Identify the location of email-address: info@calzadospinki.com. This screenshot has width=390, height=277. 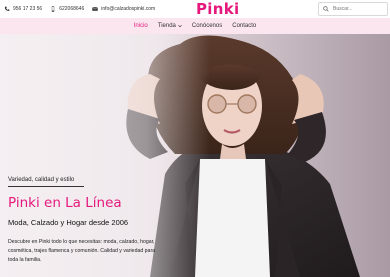
(128, 9).